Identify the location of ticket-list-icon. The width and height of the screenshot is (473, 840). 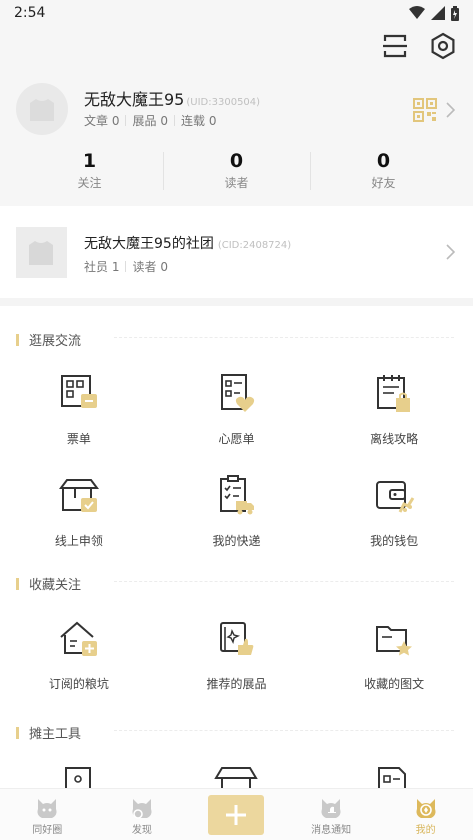
(78, 391).